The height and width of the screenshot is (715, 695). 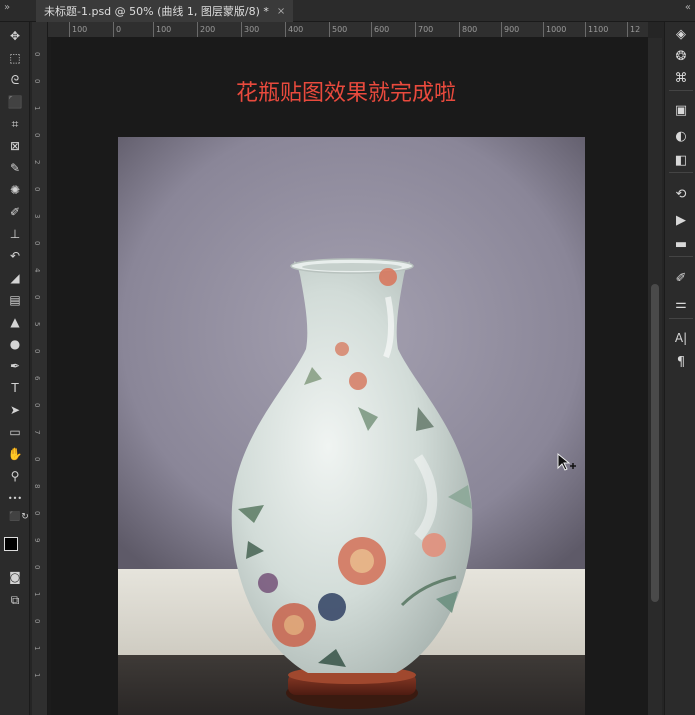 I want to click on marquee-tool-icon: ⬚, so click(x=15, y=58).